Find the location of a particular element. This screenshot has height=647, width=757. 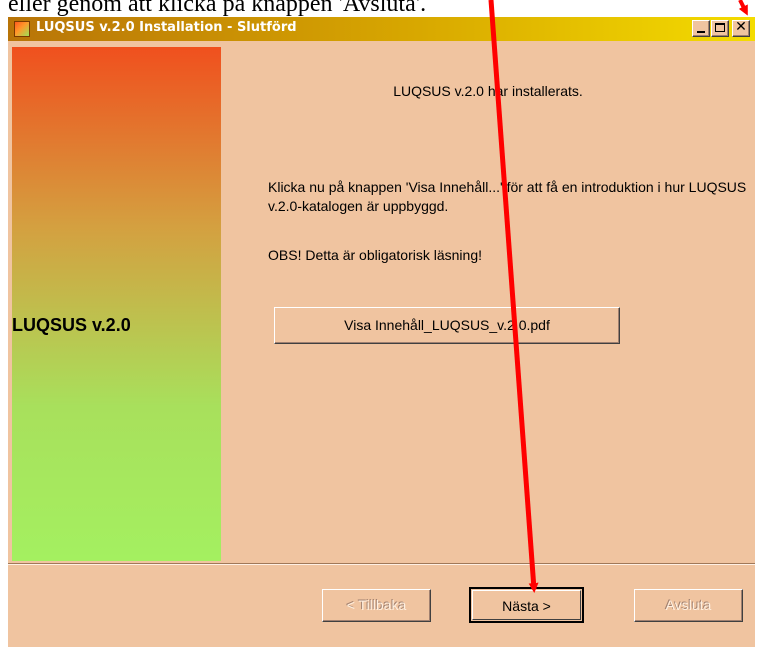

next-button: Nästa > is located at coordinates (526, 605).